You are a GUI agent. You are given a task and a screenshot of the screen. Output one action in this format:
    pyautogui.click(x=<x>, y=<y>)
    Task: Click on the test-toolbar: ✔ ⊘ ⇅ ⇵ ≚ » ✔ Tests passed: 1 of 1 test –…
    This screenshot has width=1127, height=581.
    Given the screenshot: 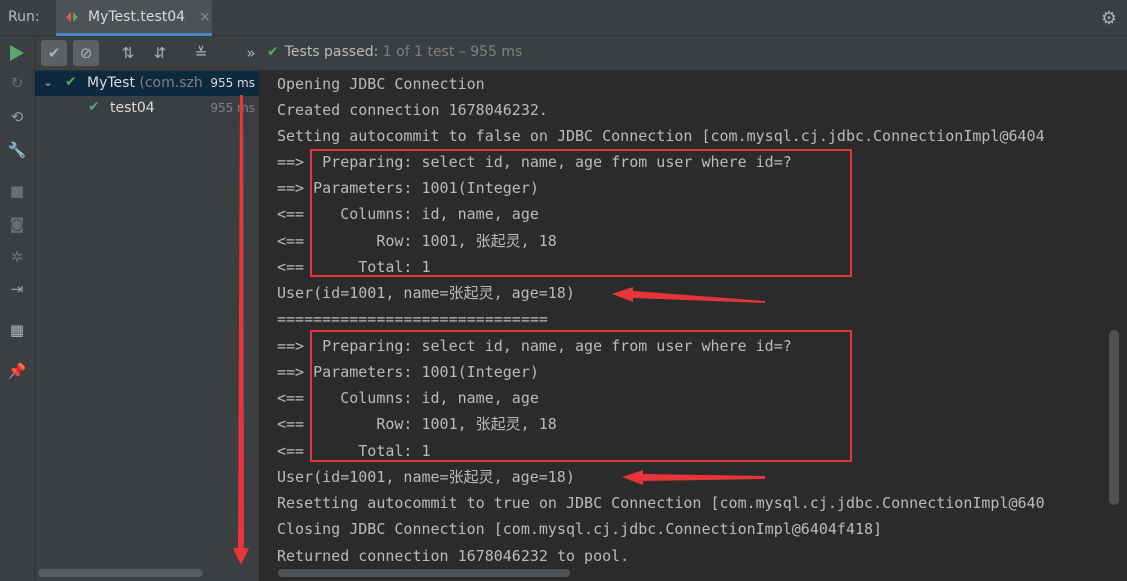 What is the action you would take?
    pyautogui.click(x=581, y=53)
    